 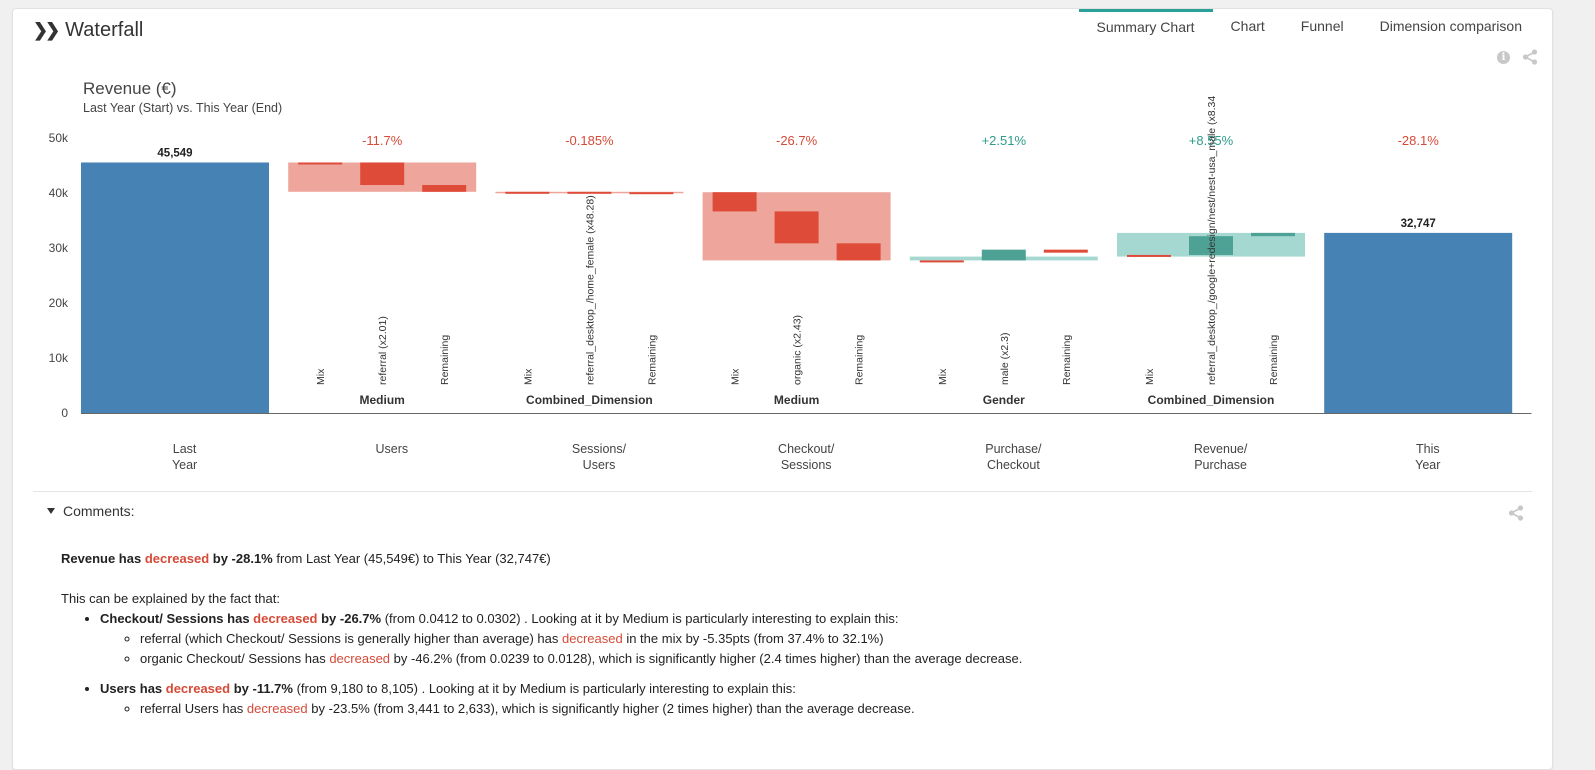 I want to click on tab-chart: Chart, so click(x=1248, y=27).